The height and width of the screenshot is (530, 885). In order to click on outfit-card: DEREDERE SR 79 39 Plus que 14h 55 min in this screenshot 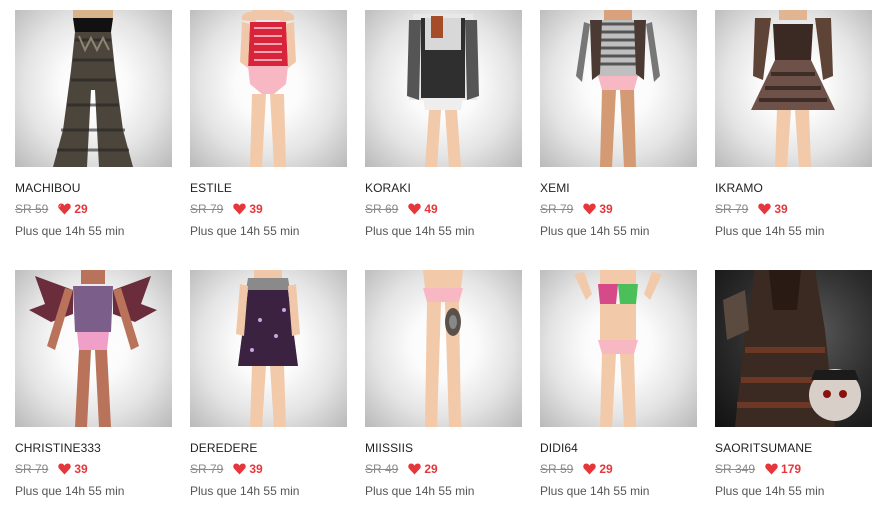, I will do `click(268, 400)`.